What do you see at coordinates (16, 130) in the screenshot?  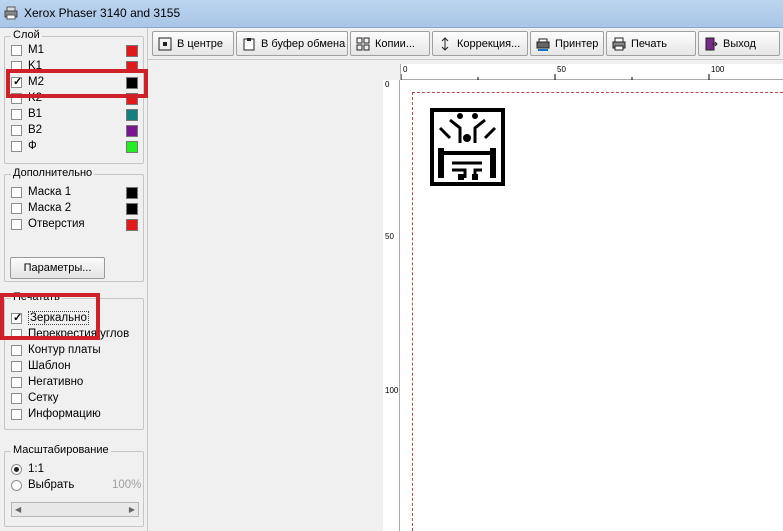 I see `layer-b2-checkbox` at bounding box center [16, 130].